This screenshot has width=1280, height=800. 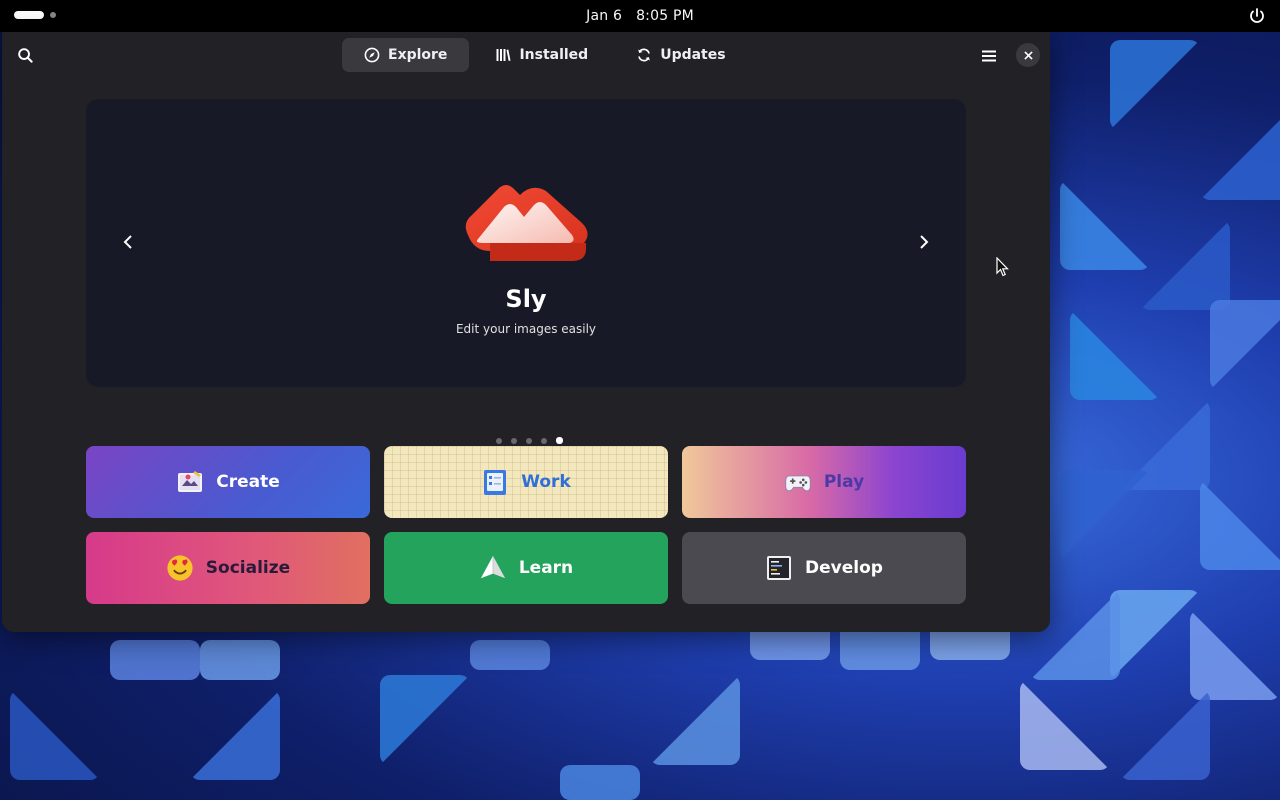 I want to click on featured-app-name: Sly, so click(x=526, y=299).